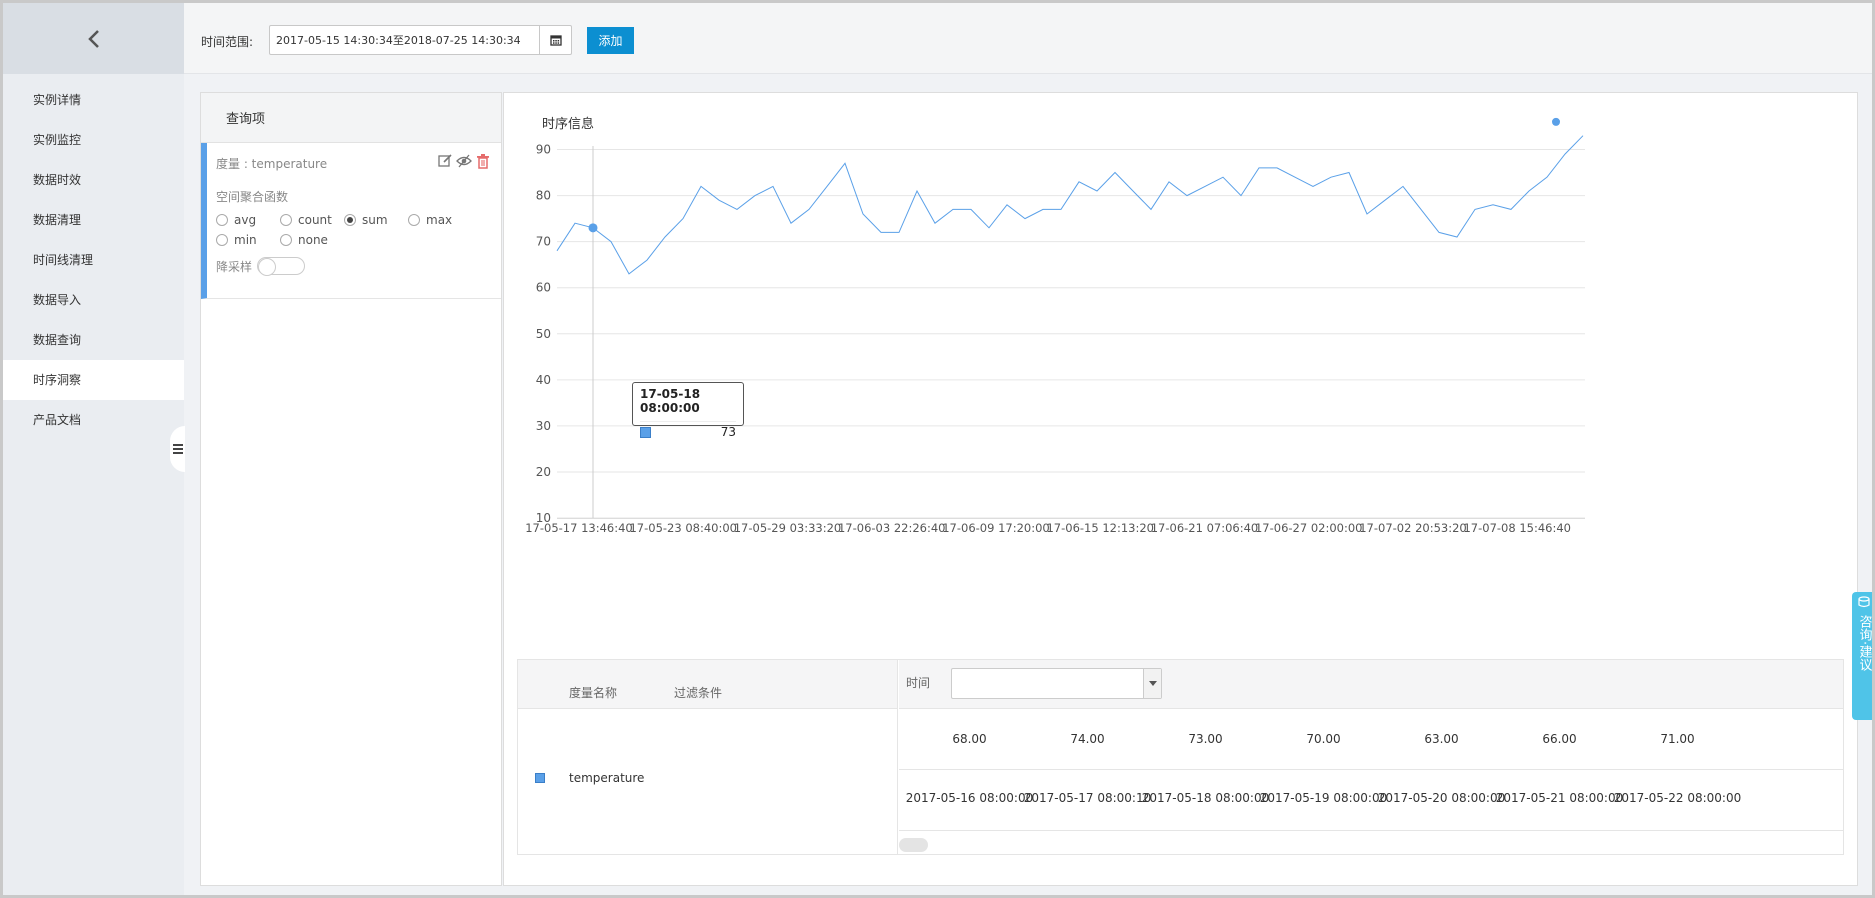  What do you see at coordinates (913, 845) in the screenshot?
I see `horizontal-scrollbar` at bounding box center [913, 845].